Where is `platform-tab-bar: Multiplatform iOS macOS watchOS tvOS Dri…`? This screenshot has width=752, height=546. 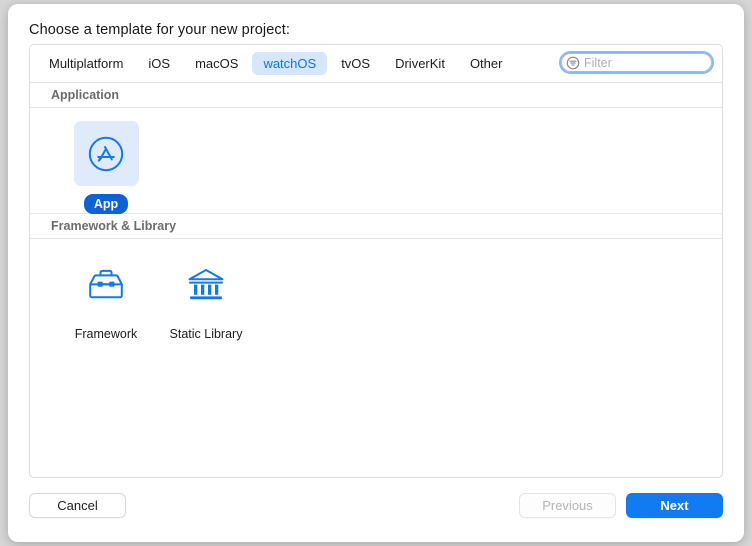
platform-tab-bar: Multiplatform iOS macOS watchOS tvOS Dri… is located at coordinates (376, 64).